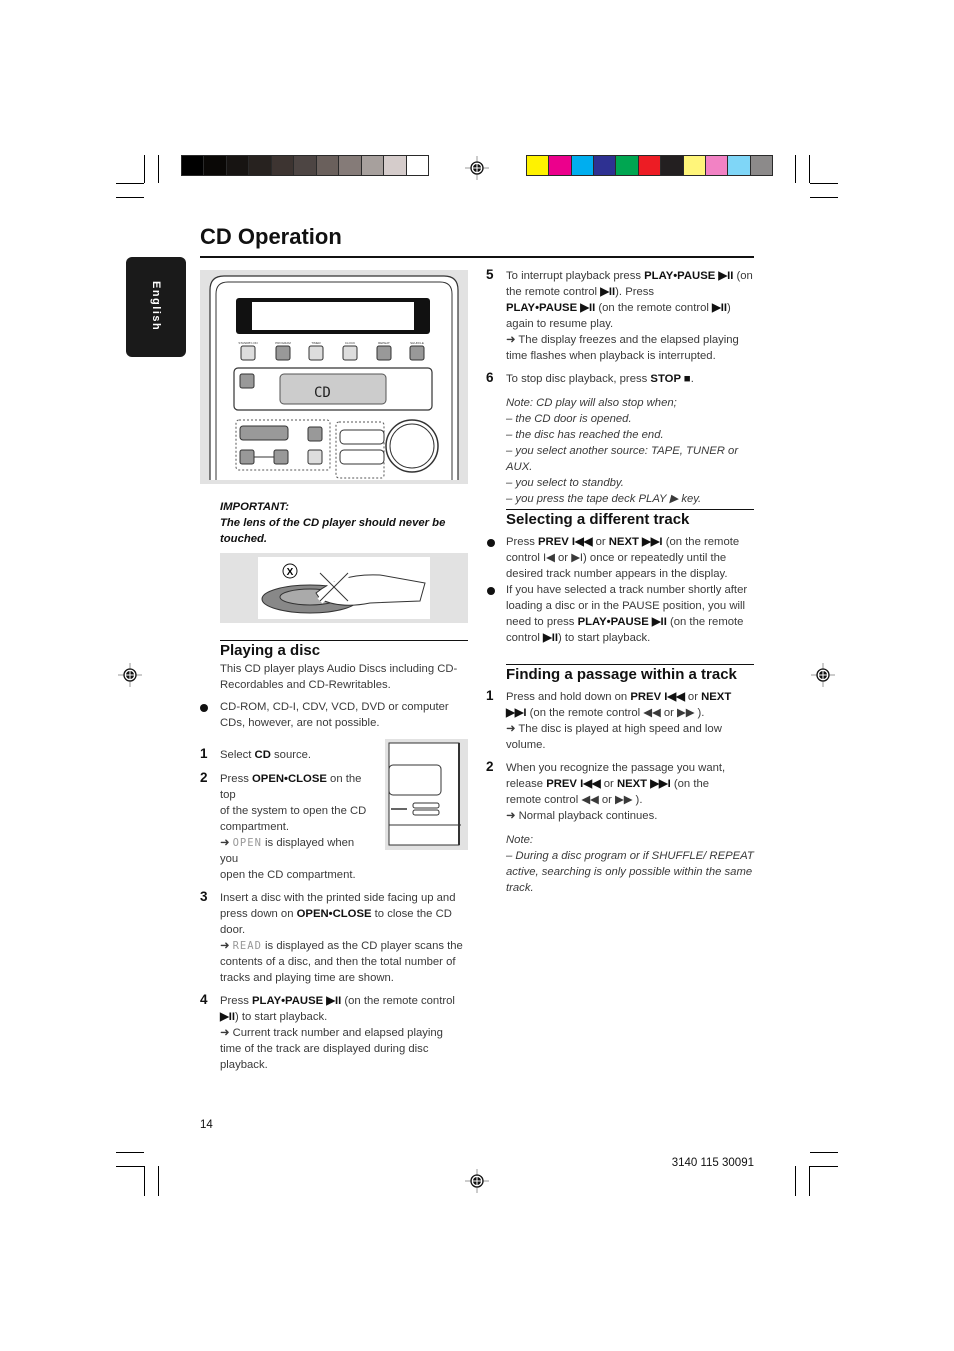 The height and width of the screenshot is (1351, 954). I want to click on important-heading: IMPORTANT:, so click(255, 507).